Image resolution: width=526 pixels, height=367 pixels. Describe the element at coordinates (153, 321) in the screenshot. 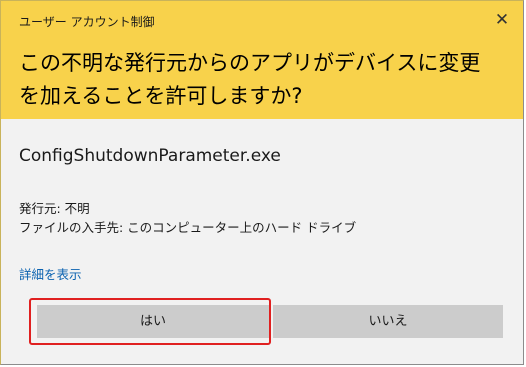

I see `yes-button: はい` at that location.